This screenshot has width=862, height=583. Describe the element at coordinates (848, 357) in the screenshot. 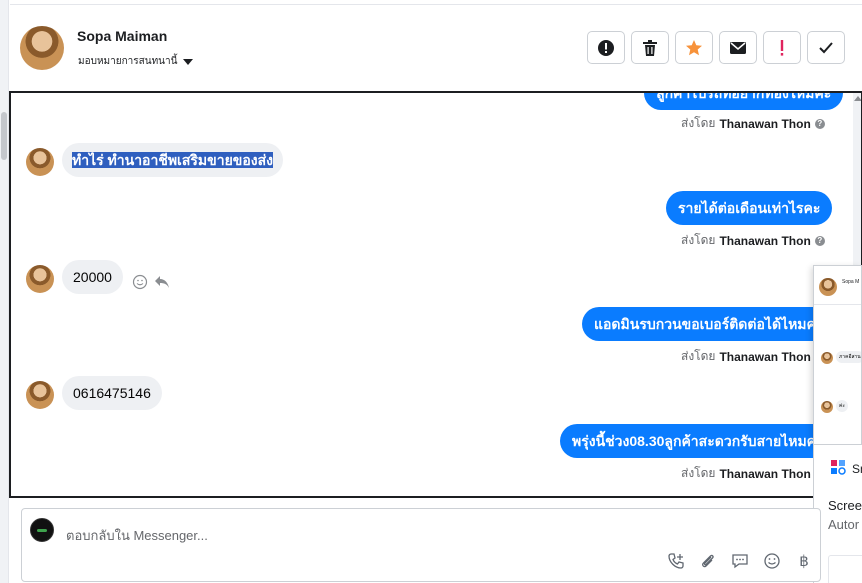

I see `popup-message: ภาคอีสาน` at that location.